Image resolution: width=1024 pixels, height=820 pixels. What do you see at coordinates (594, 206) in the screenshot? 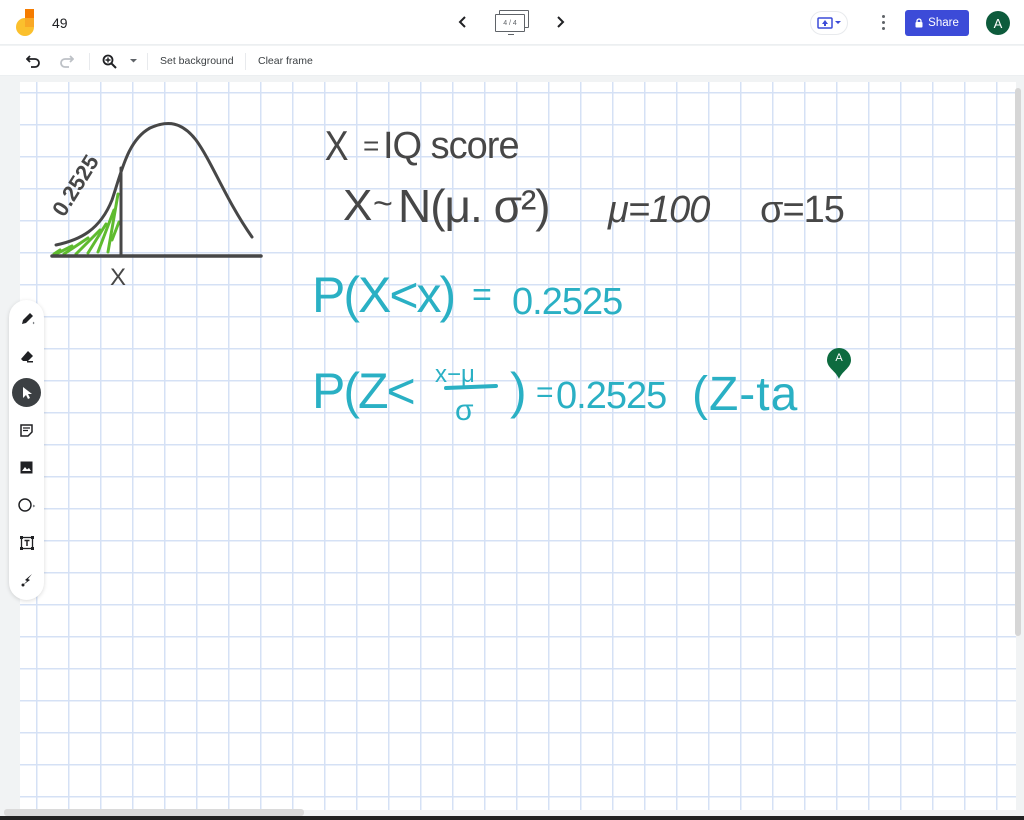
I see `line-distribution: X ~ N(μ. σ²) μ=100 σ=15` at bounding box center [594, 206].